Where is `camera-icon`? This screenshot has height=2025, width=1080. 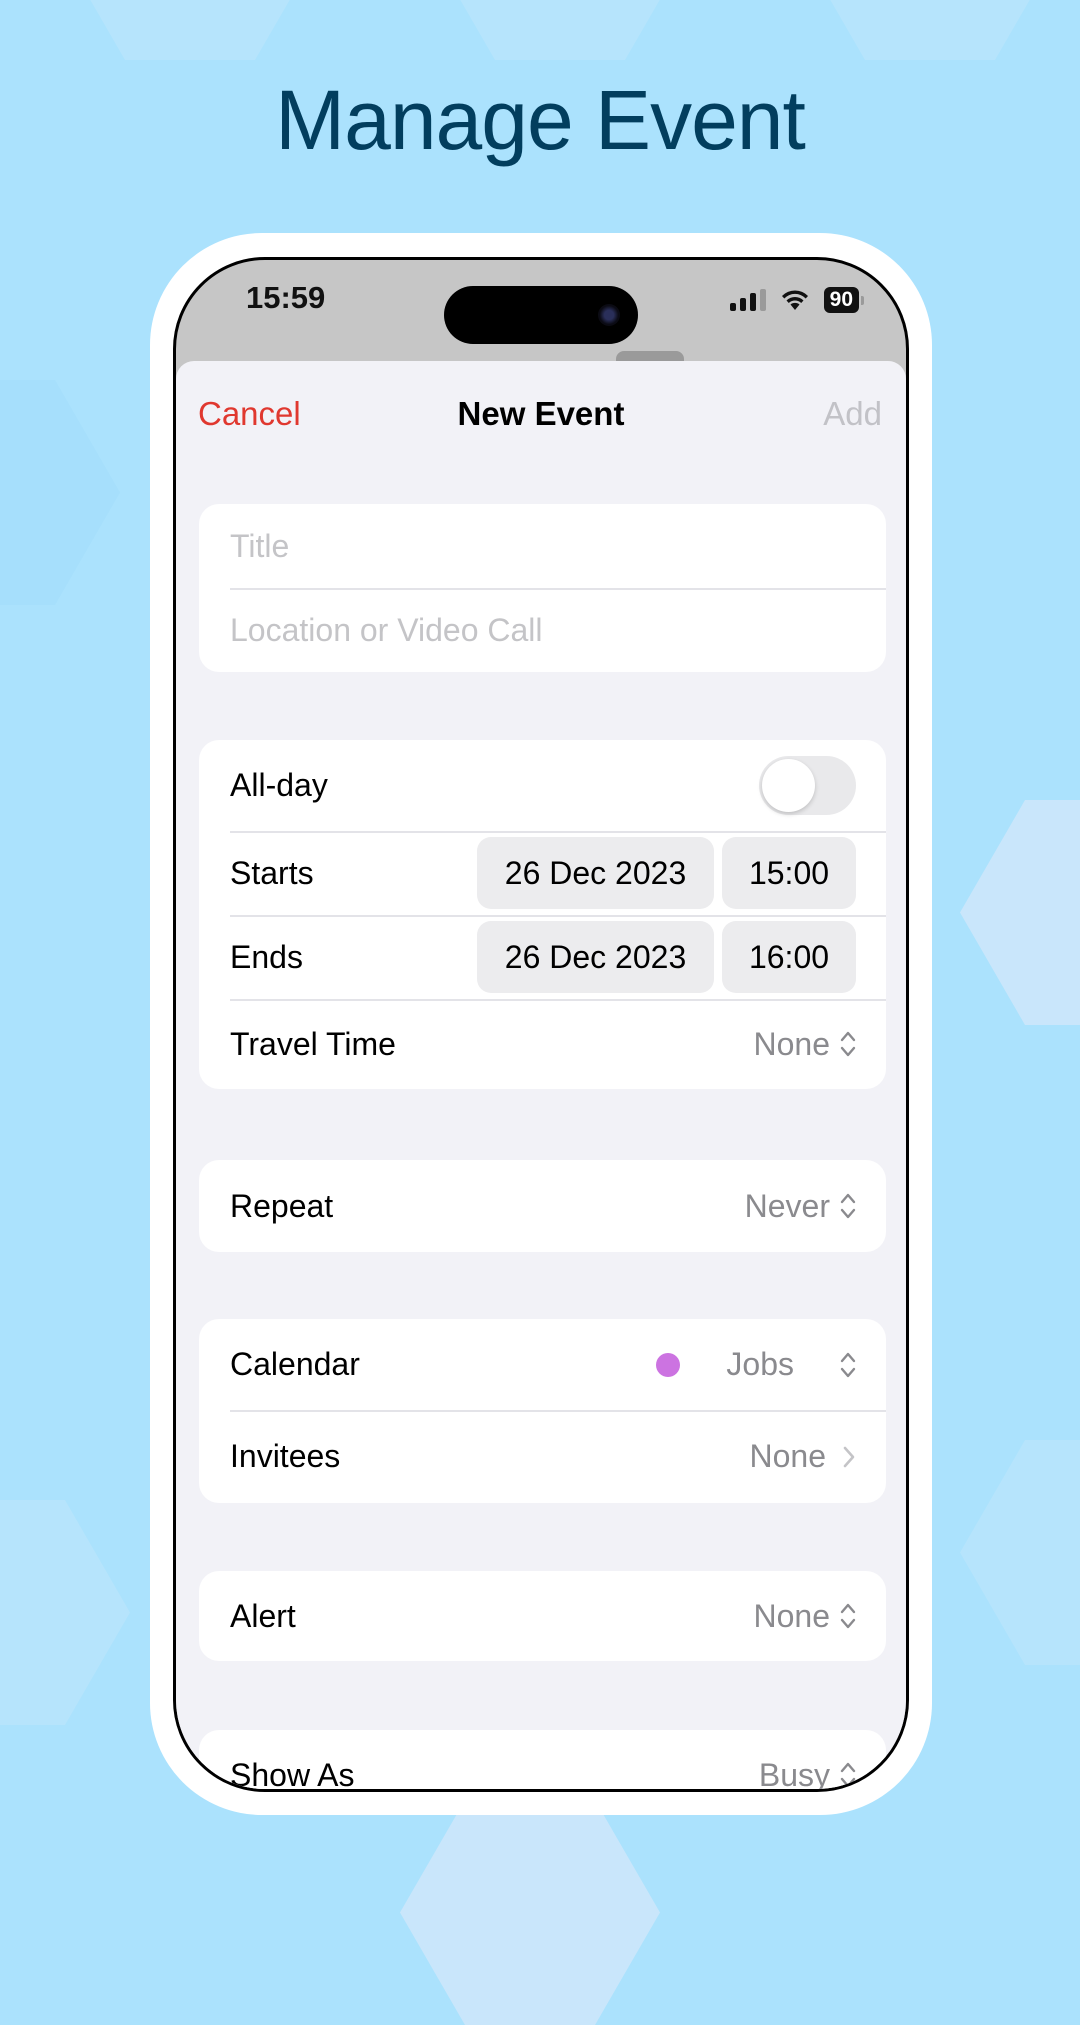 camera-icon is located at coordinates (609, 315).